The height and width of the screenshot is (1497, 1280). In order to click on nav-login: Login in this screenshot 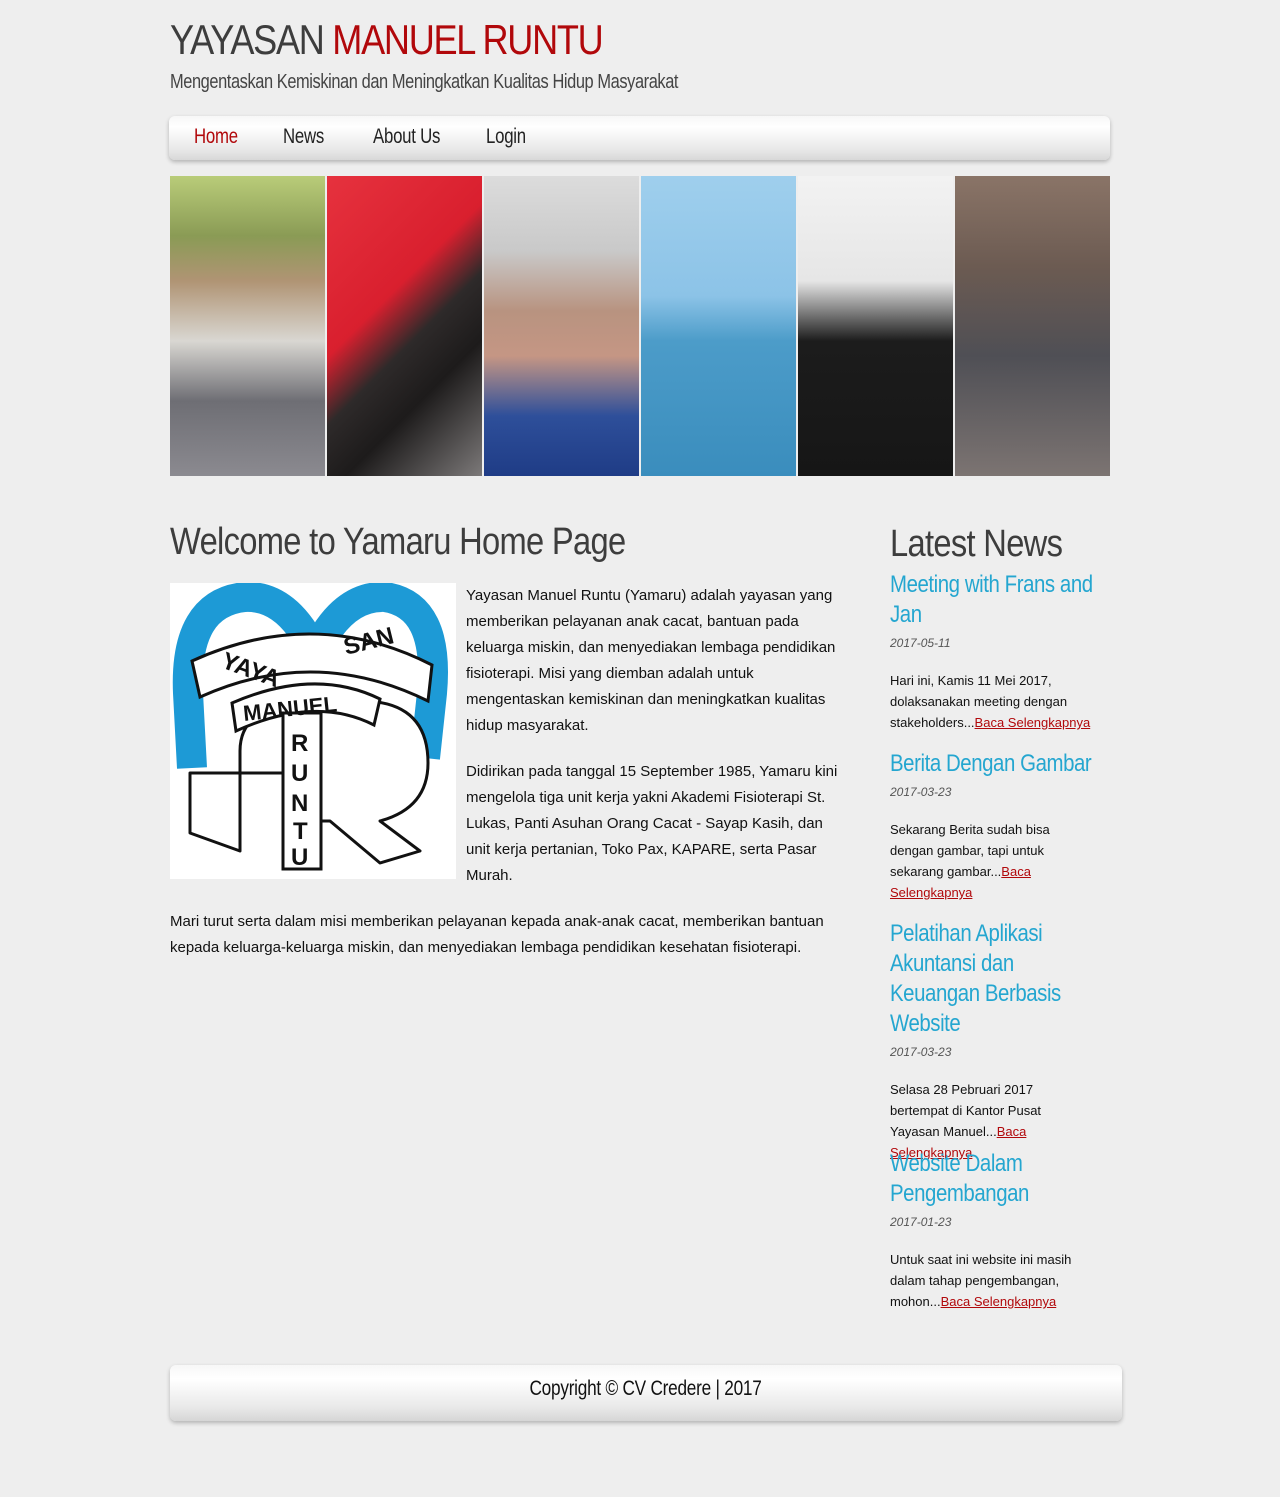, I will do `click(506, 137)`.